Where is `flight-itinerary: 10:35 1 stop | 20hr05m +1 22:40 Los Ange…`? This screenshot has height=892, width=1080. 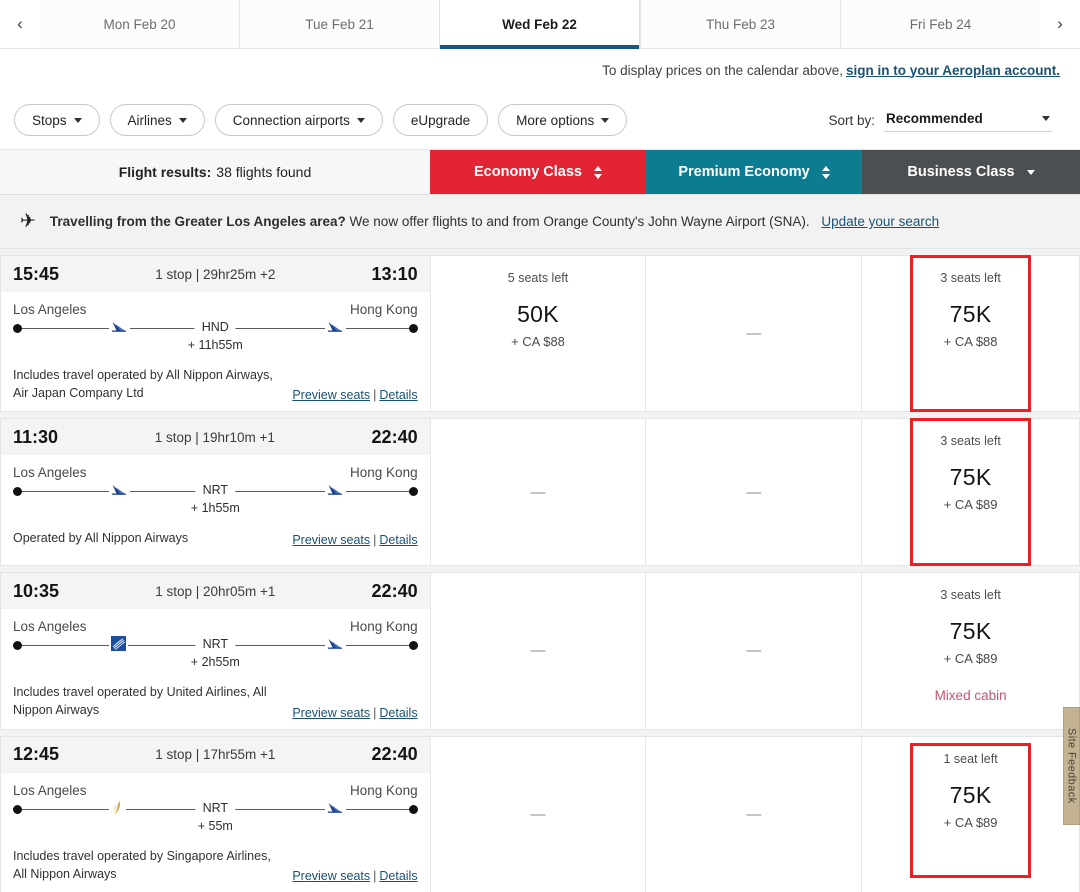 flight-itinerary: 10:35 1 stop | 20hr05m +1 22:40 Los Ange… is located at coordinates (216, 651).